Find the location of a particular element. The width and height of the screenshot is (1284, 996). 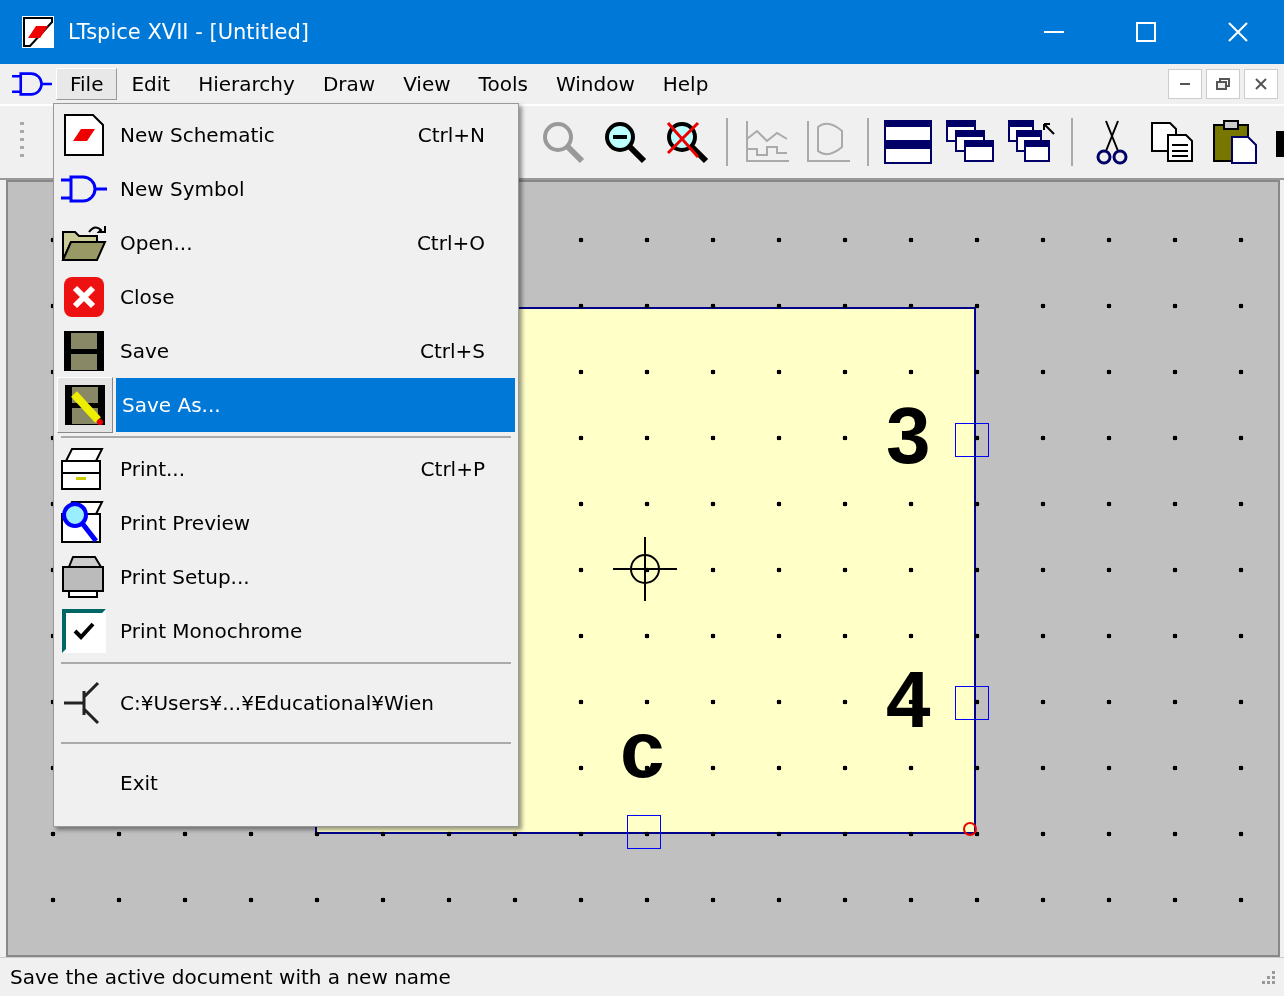

pin-label: 4 is located at coordinates (908, 700).